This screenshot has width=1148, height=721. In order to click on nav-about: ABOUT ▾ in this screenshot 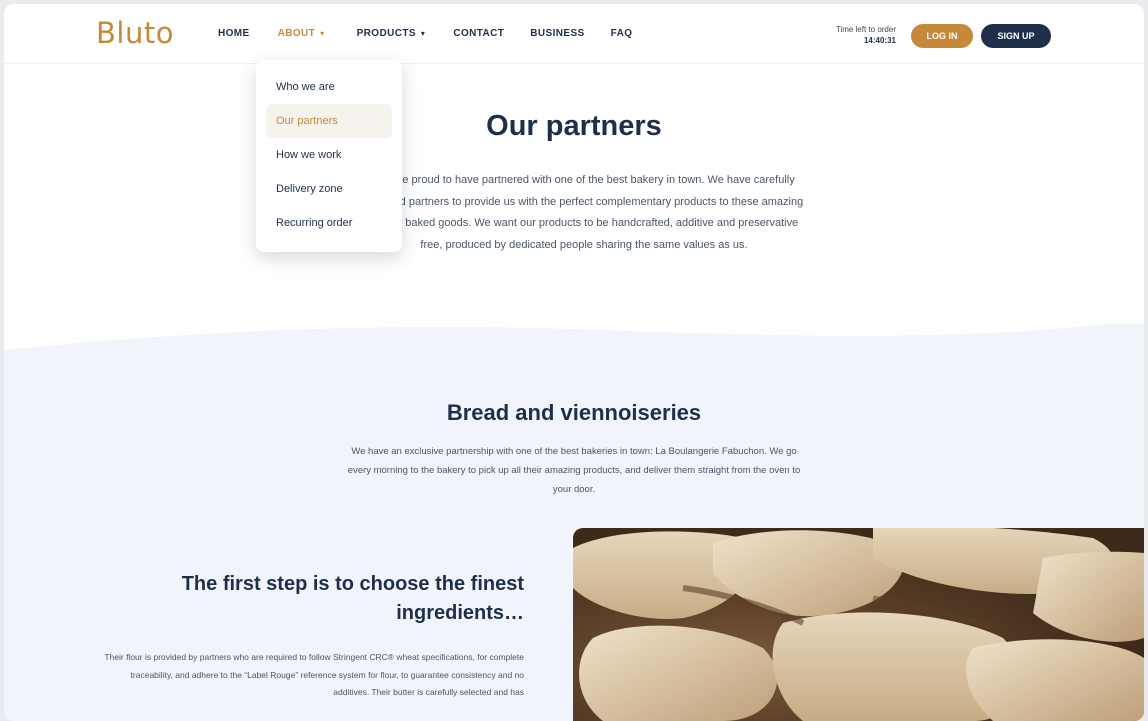, I will do `click(301, 33)`.